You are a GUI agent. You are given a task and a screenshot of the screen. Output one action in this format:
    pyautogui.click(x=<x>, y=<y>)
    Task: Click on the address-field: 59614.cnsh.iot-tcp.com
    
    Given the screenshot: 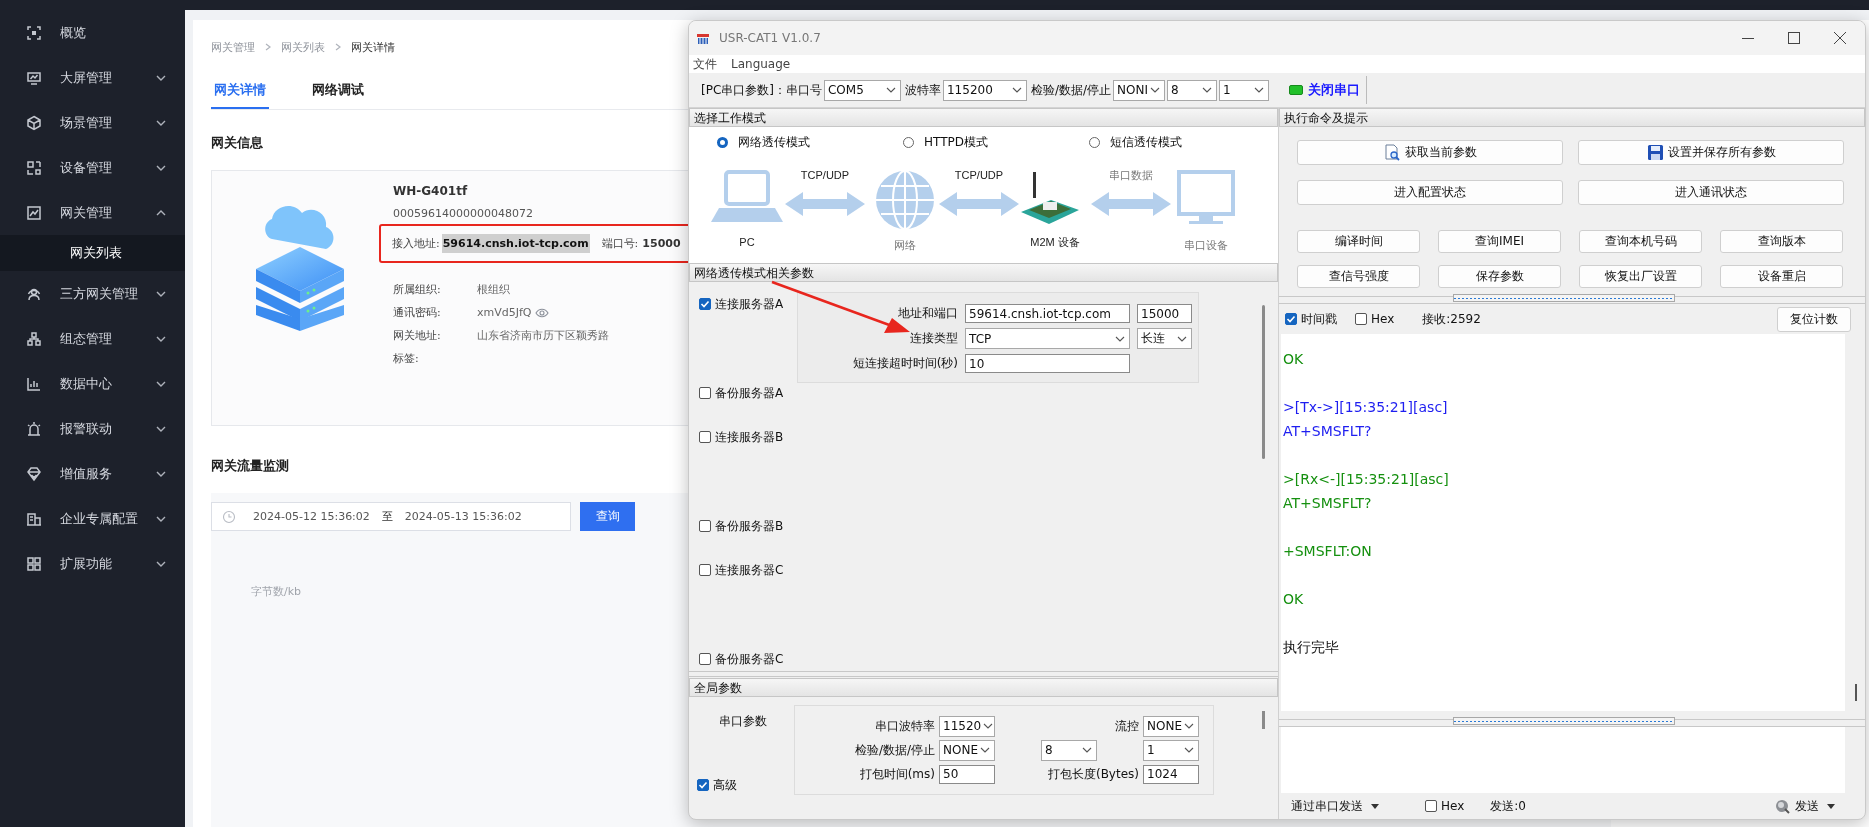 What is the action you would take?
    pyautogui.click(x=1047, y=313)
    